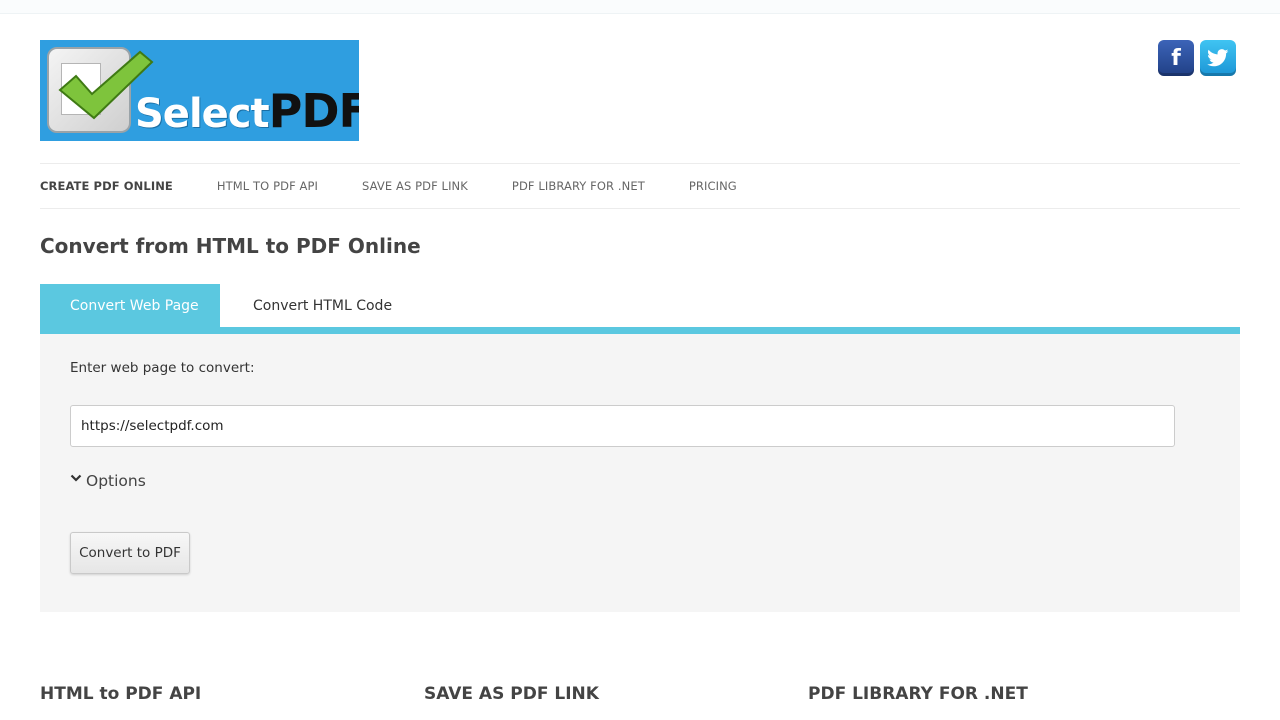 The width and height of the screenshot is (1280, 720). I want to click on options-toggle: Options, so click(108, 481).